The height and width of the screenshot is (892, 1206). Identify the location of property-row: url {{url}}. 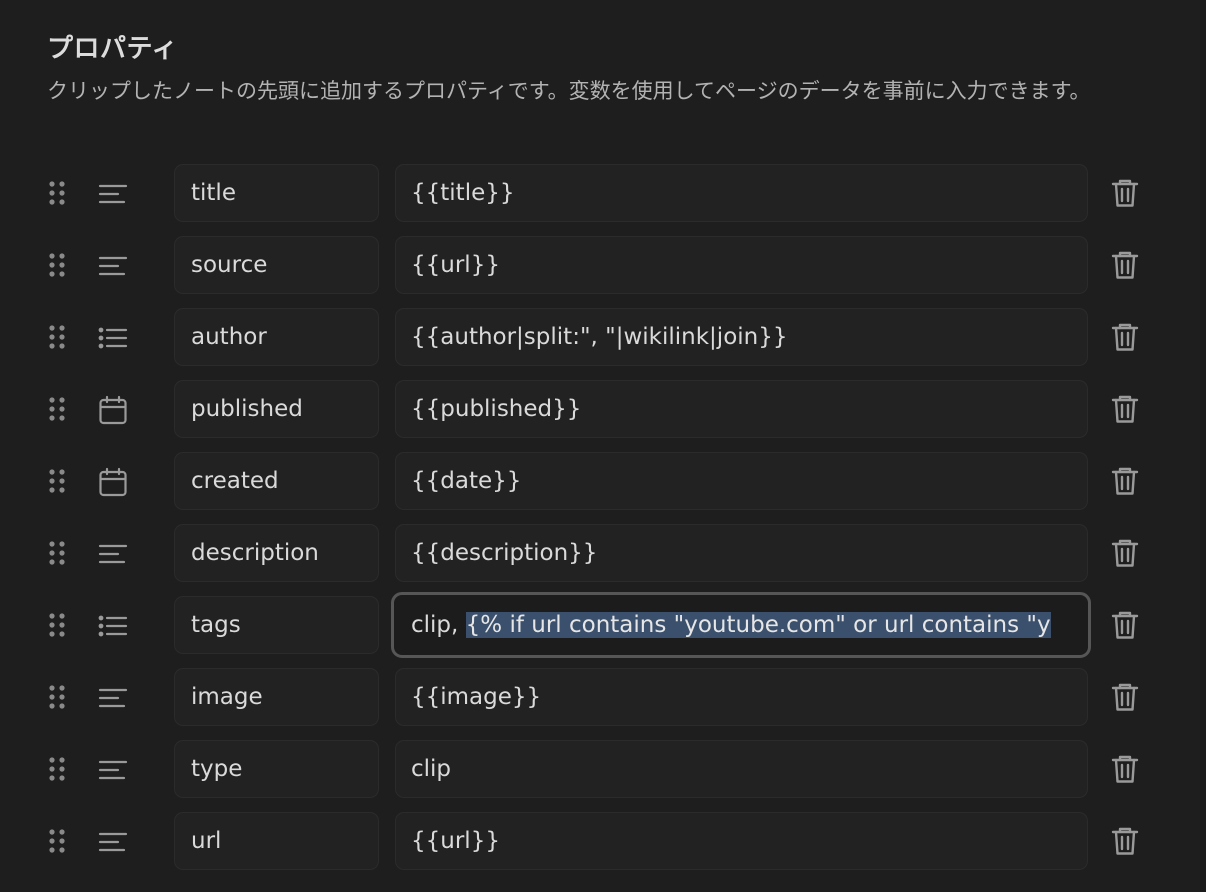
(603, 848).